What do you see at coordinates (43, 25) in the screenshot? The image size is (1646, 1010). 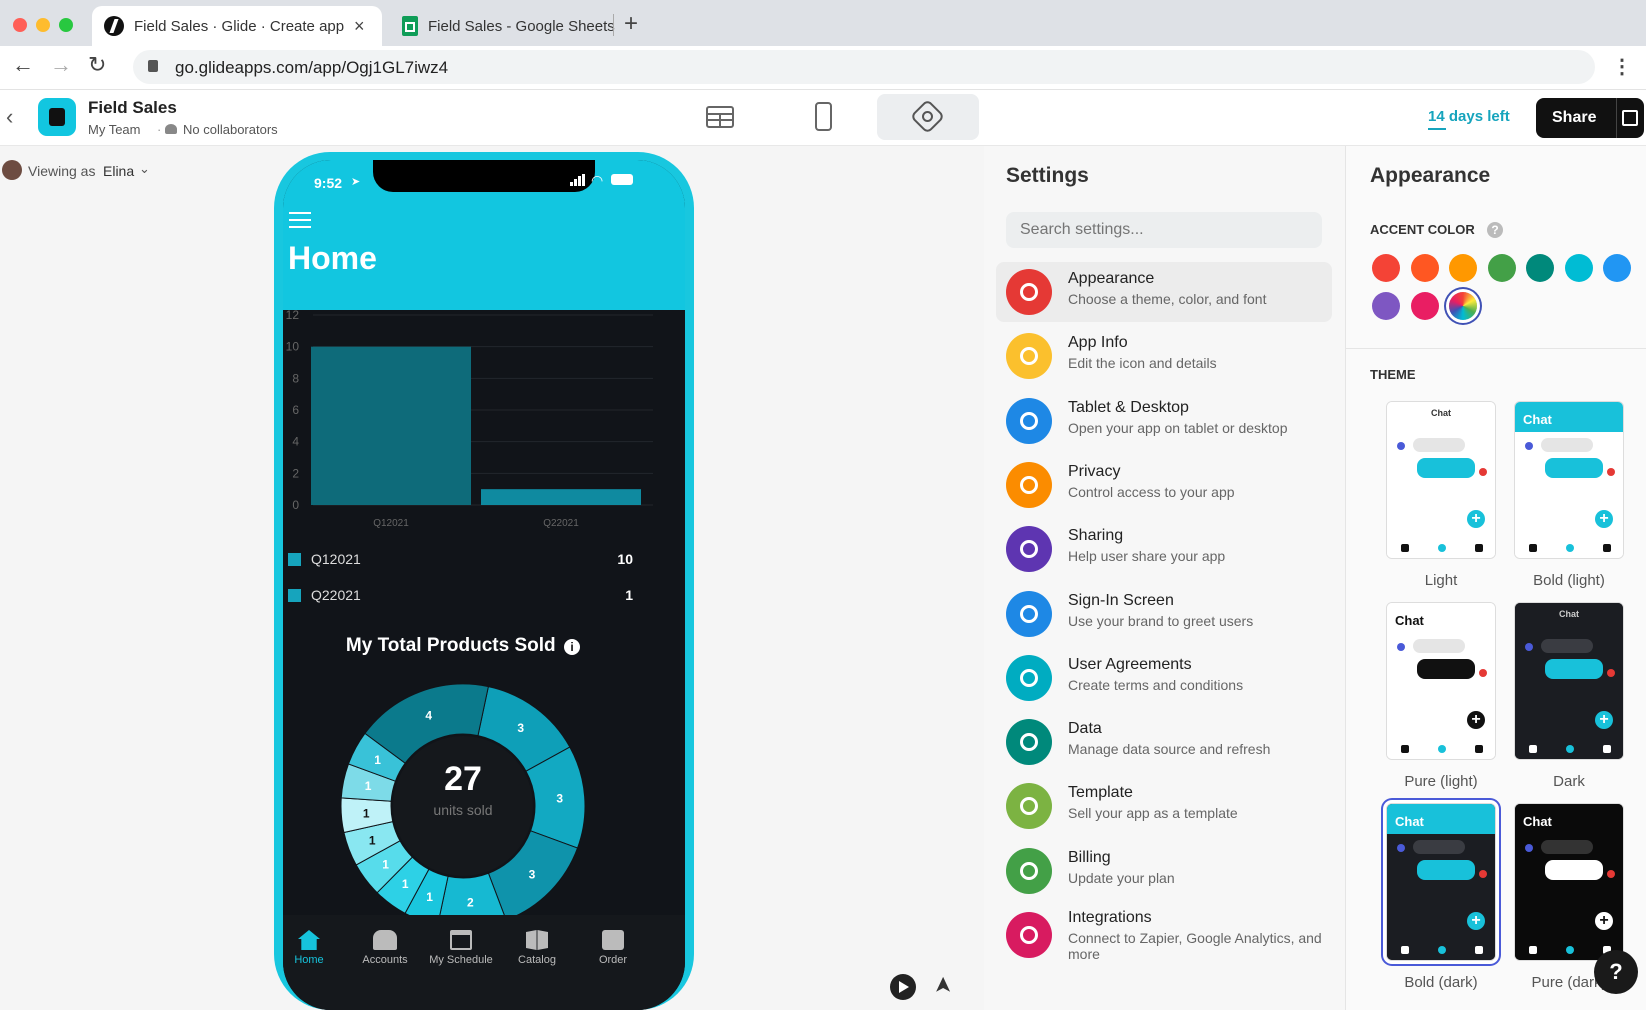 I see `minimize-window-icon` at bounding box center [43, 25].